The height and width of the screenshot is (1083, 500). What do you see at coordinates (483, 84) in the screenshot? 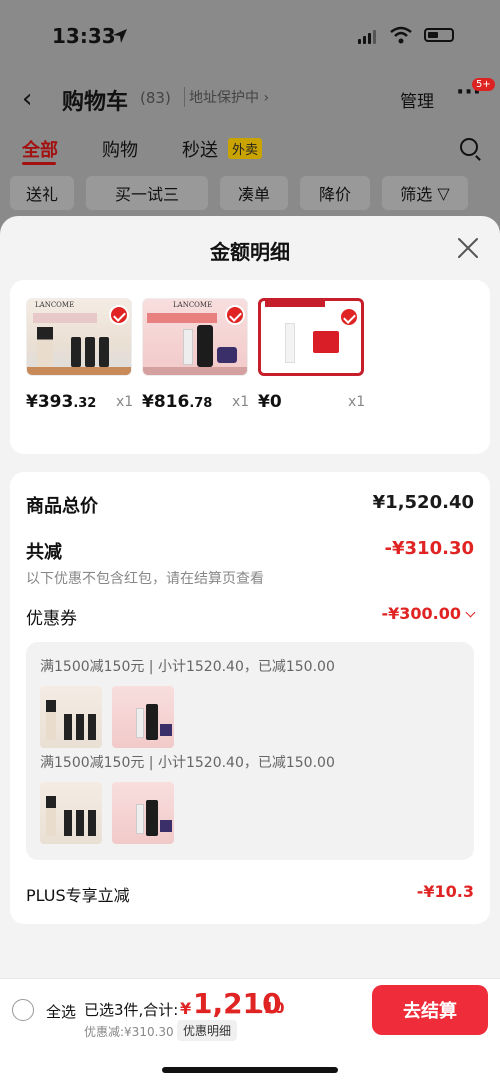
I see `notification-badge: 5+` at bounding box center [483, 84].